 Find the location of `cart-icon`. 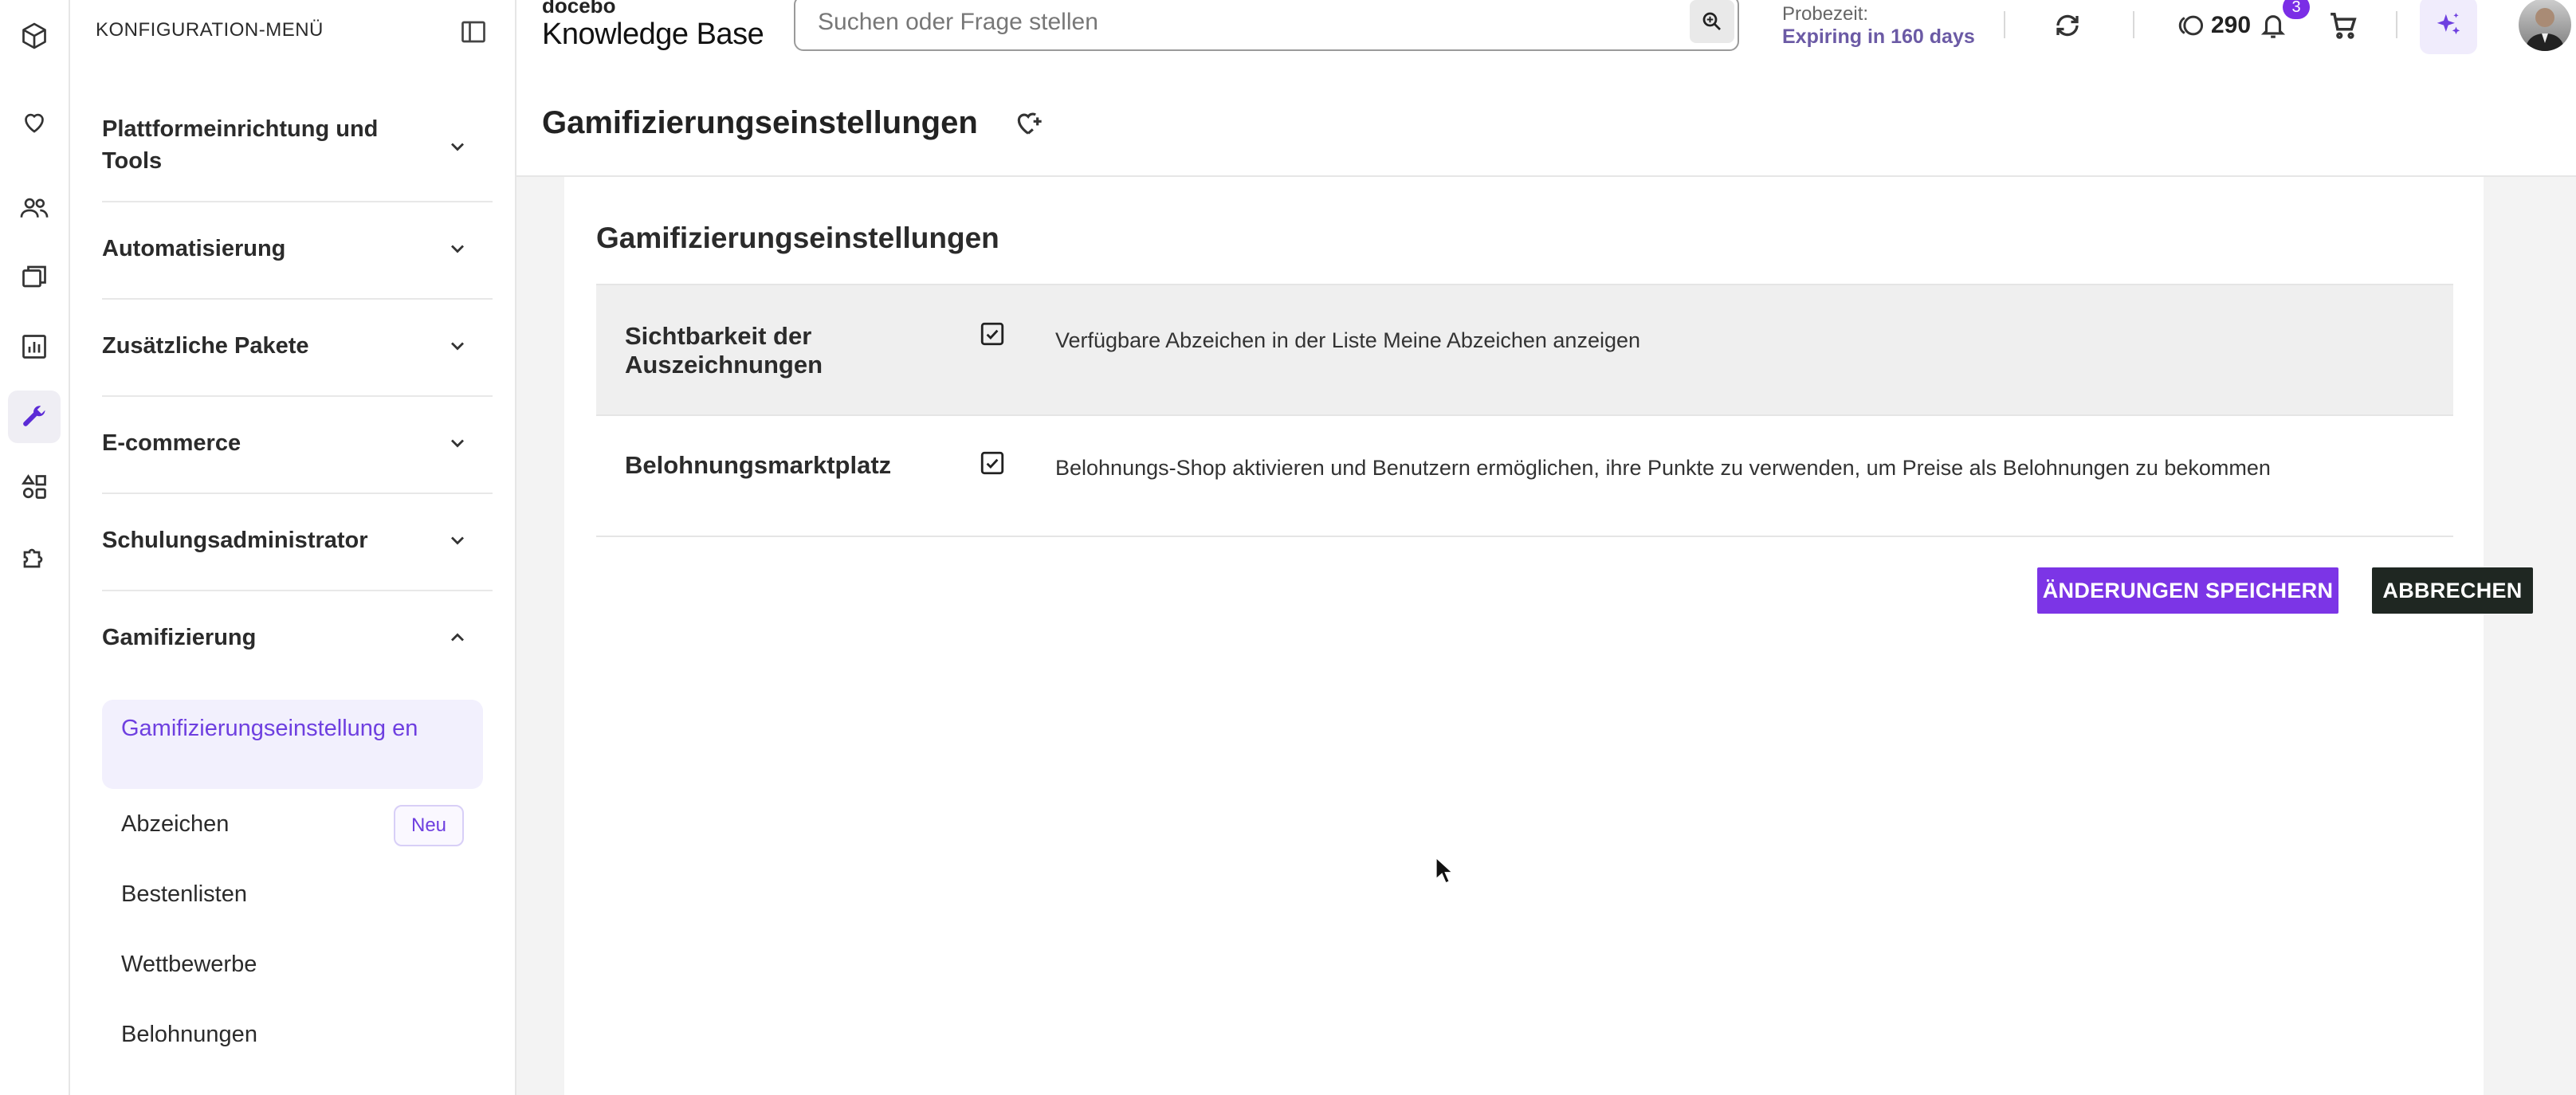

cart-icon is located at coordinates (2344, 26).